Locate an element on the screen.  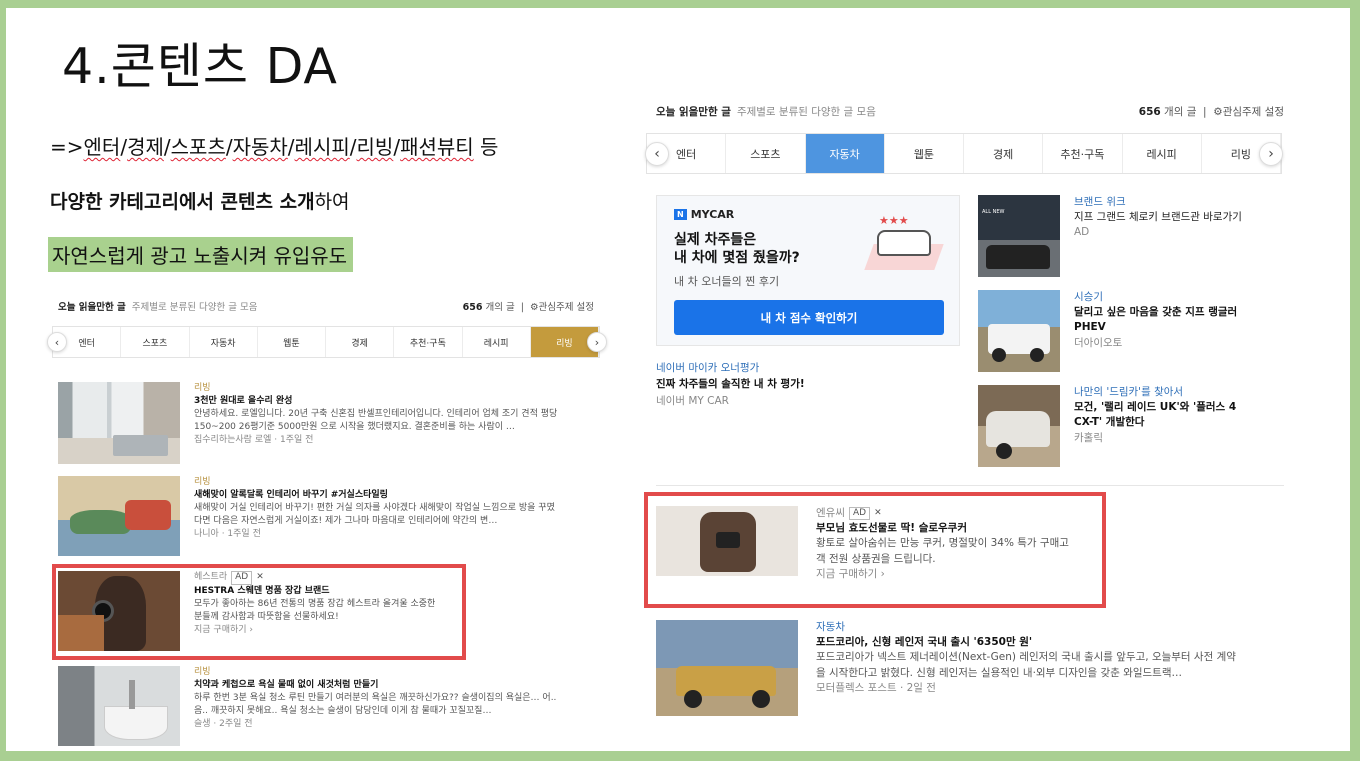
side-item: 시승기 달리고 싶은 마음을 갖춘 지프 랭글러 PHEV 더아이오토 is located at coordinates (1116, 331).